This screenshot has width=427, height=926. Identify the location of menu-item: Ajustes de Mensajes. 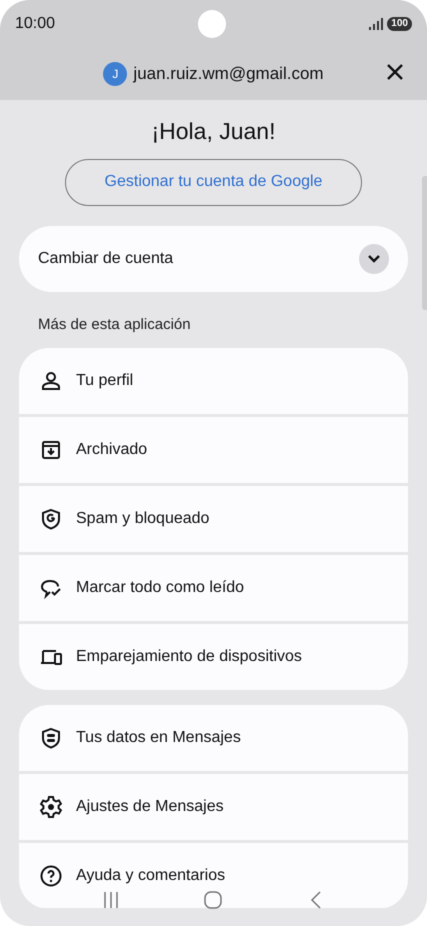
(213, 807).